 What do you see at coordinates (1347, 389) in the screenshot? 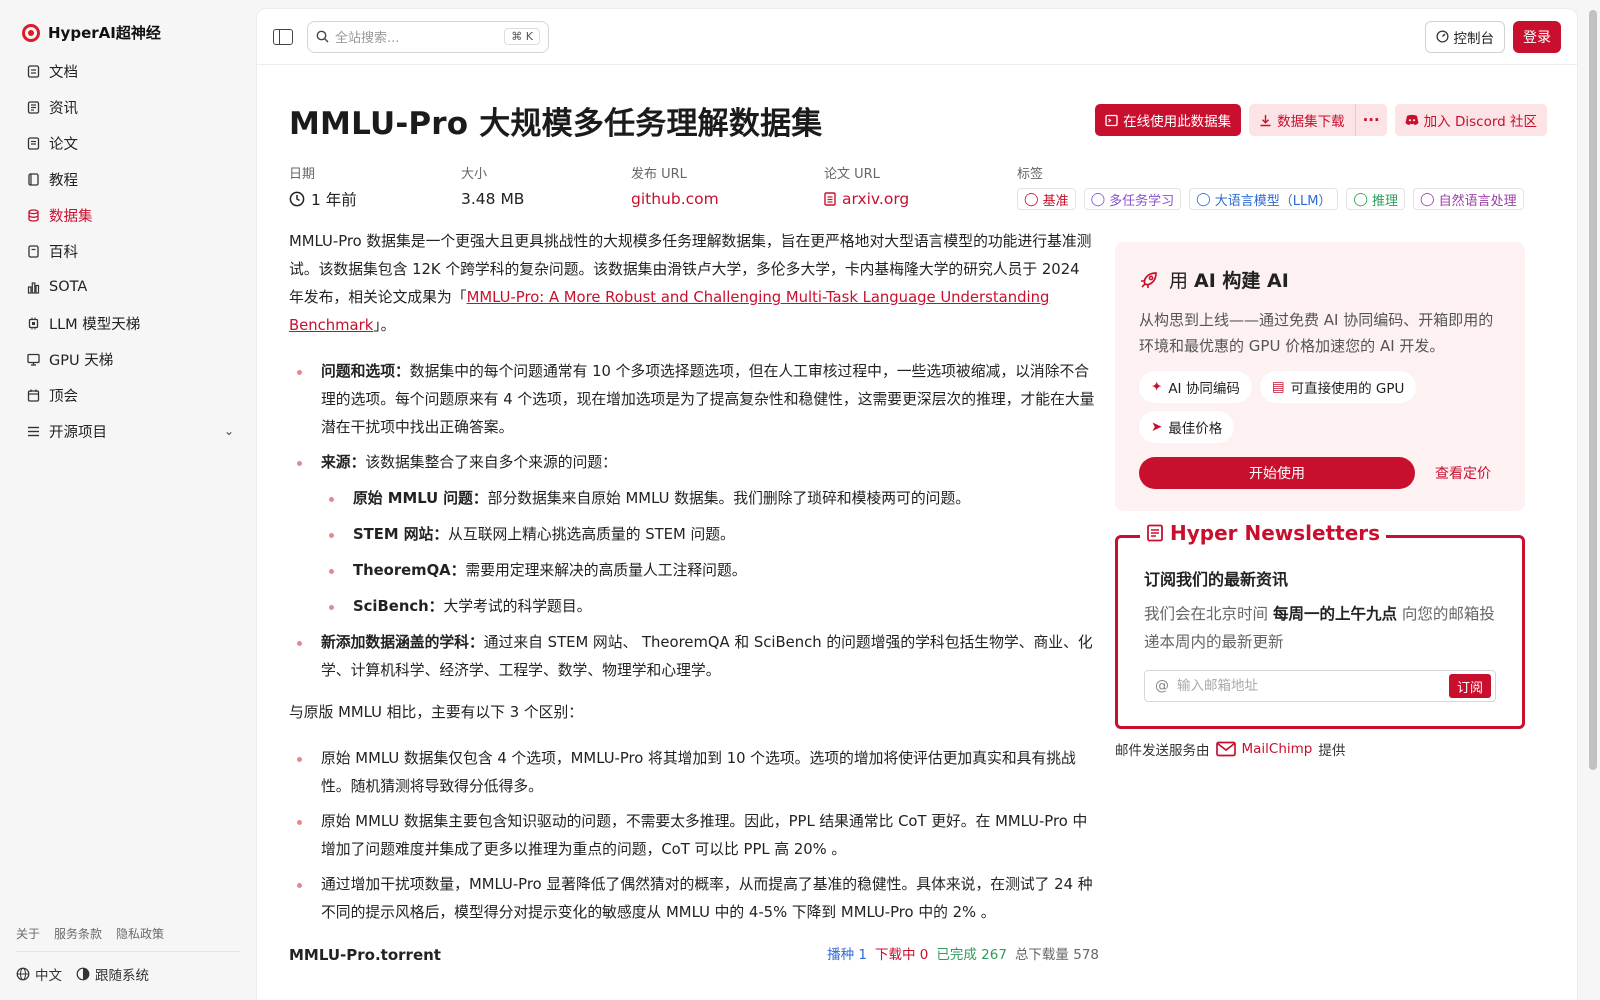
I see `feature-label: 可直接使用的 GPU` at bounding box center [1347, 389].